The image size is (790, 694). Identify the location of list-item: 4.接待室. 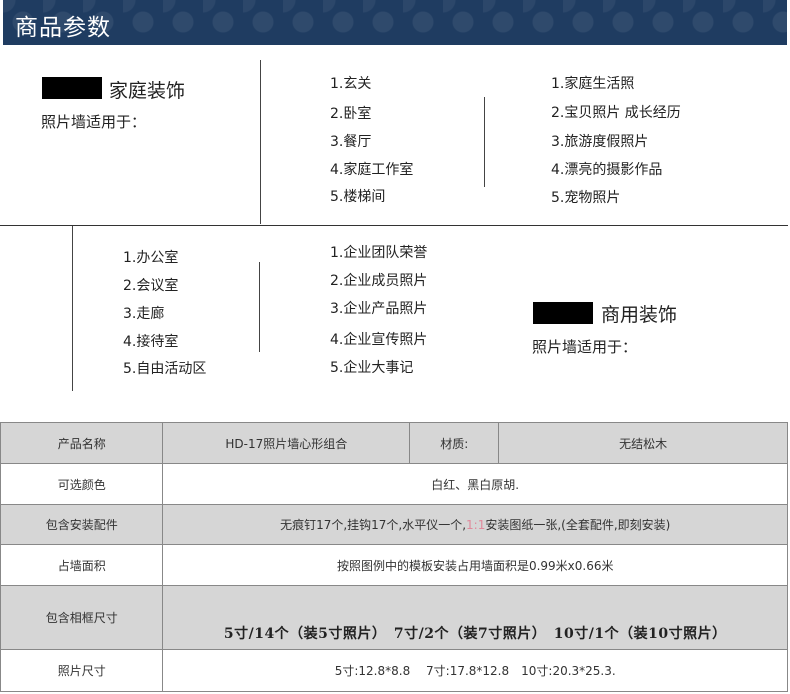
(151, 342).